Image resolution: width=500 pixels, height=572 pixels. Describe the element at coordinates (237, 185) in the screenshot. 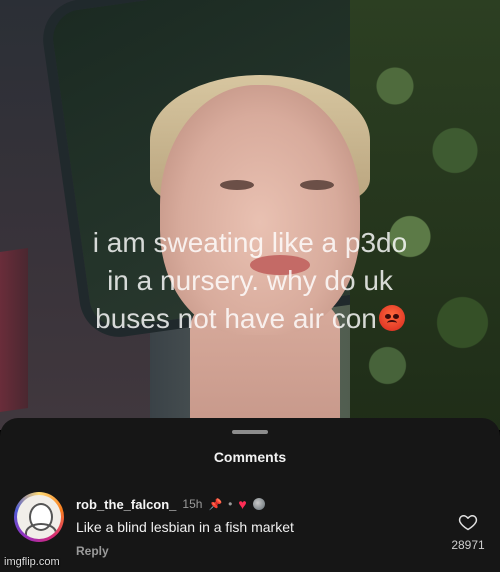

I see `person-eye-left` at that location.